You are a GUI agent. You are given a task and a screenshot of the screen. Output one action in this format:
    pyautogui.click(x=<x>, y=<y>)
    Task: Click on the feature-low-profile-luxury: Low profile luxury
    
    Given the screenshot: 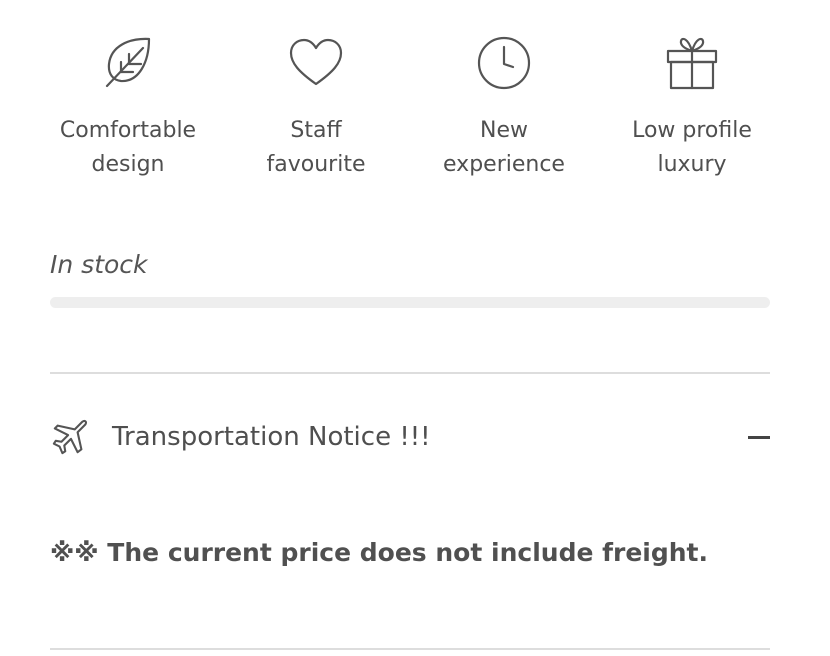 What is the action you would take?
    pyautogui.click(x=692, y=108)
    